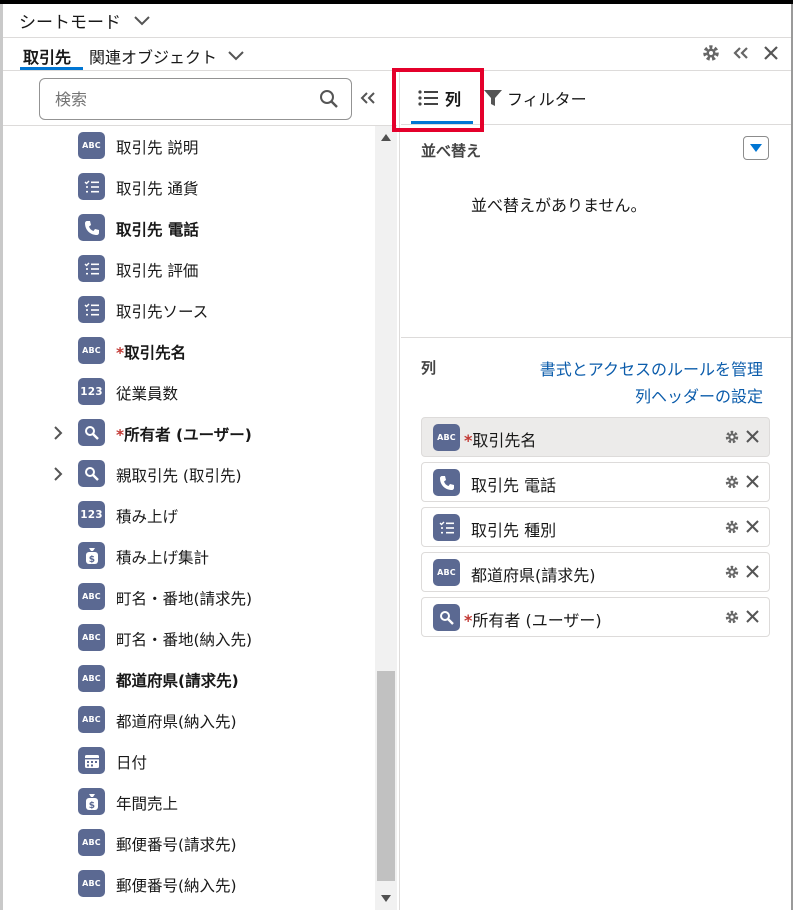  Describe the element at coordinates (176, 845) in the screenshot. I see `field-label-text: 郵便番号(請求先)` at that location.